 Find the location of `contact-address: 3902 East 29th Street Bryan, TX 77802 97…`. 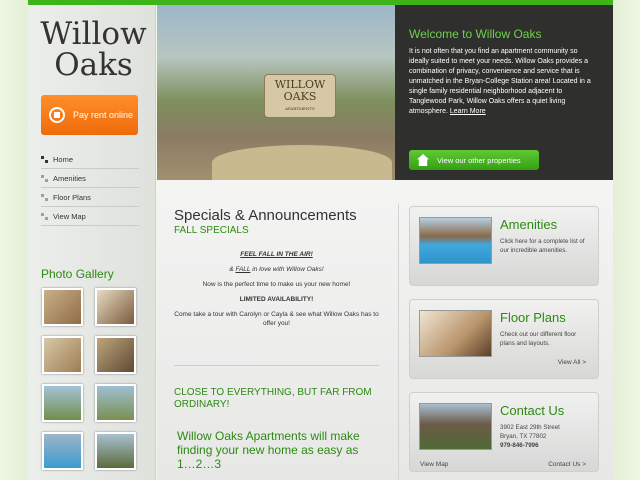

contact-address: 3902 East 29th Street Bryan, TX 77802 97… is located at coordinates (546, 436).